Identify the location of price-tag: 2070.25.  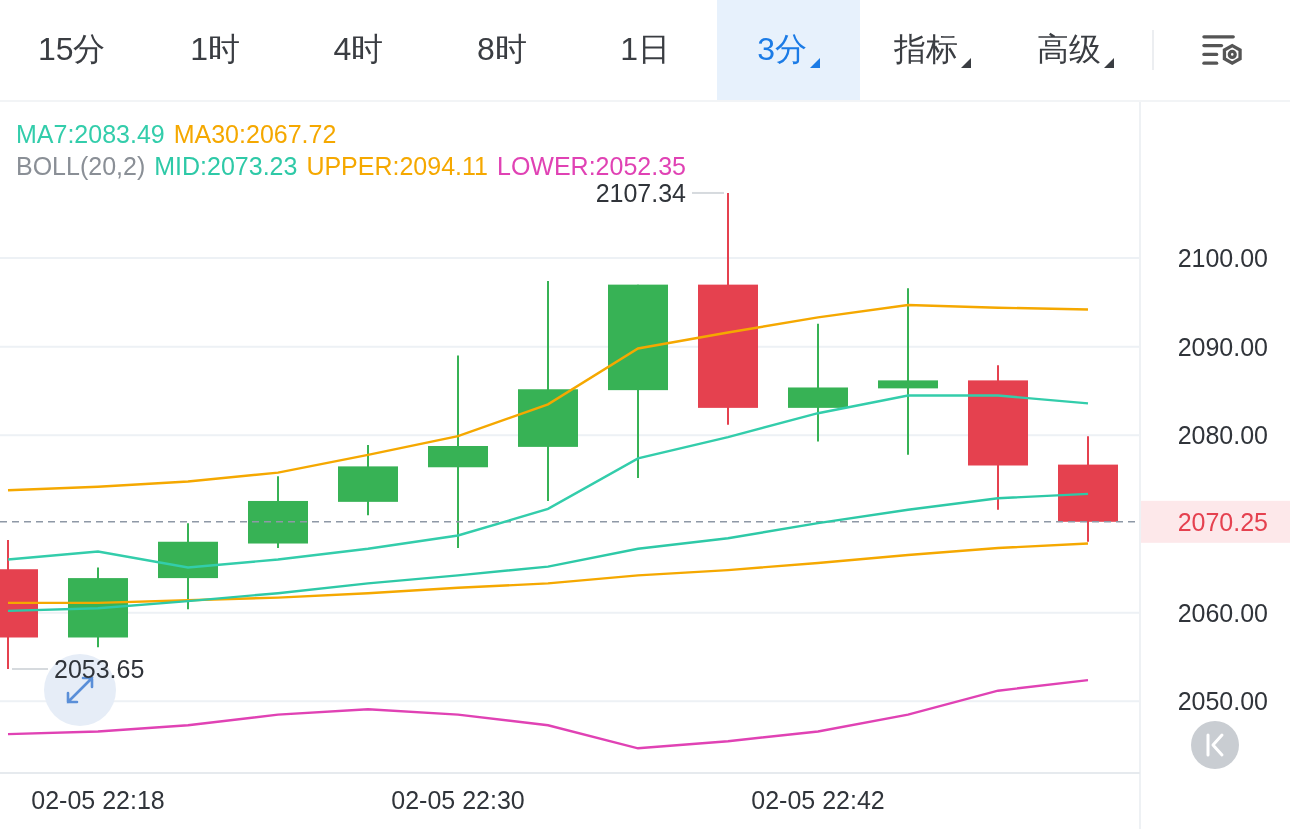
(1215, 521).